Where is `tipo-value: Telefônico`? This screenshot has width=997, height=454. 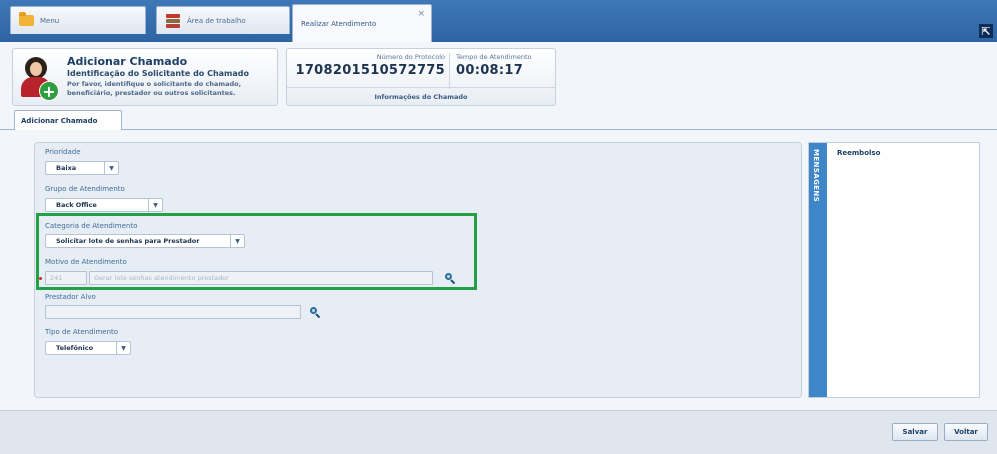
tipo-value: Telefônico is located at coordinates (75, 348).